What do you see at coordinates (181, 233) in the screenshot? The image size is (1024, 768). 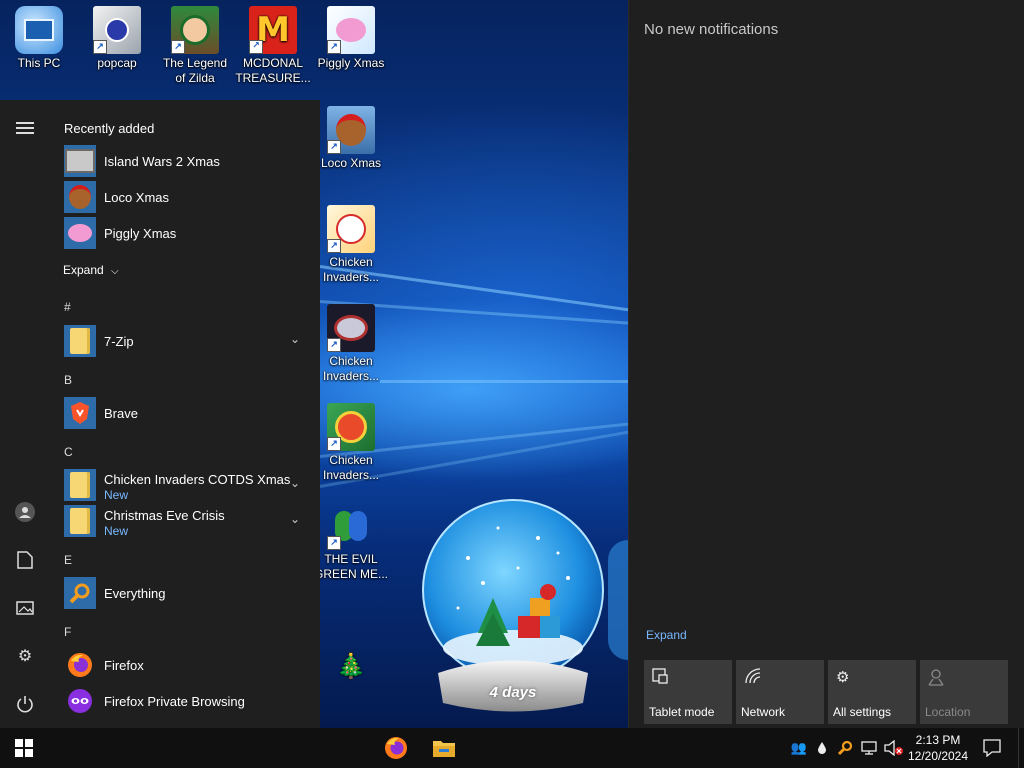 I see `start-app-piggly-xmas: Piggly Xmas` at bounding box center [181, 233].